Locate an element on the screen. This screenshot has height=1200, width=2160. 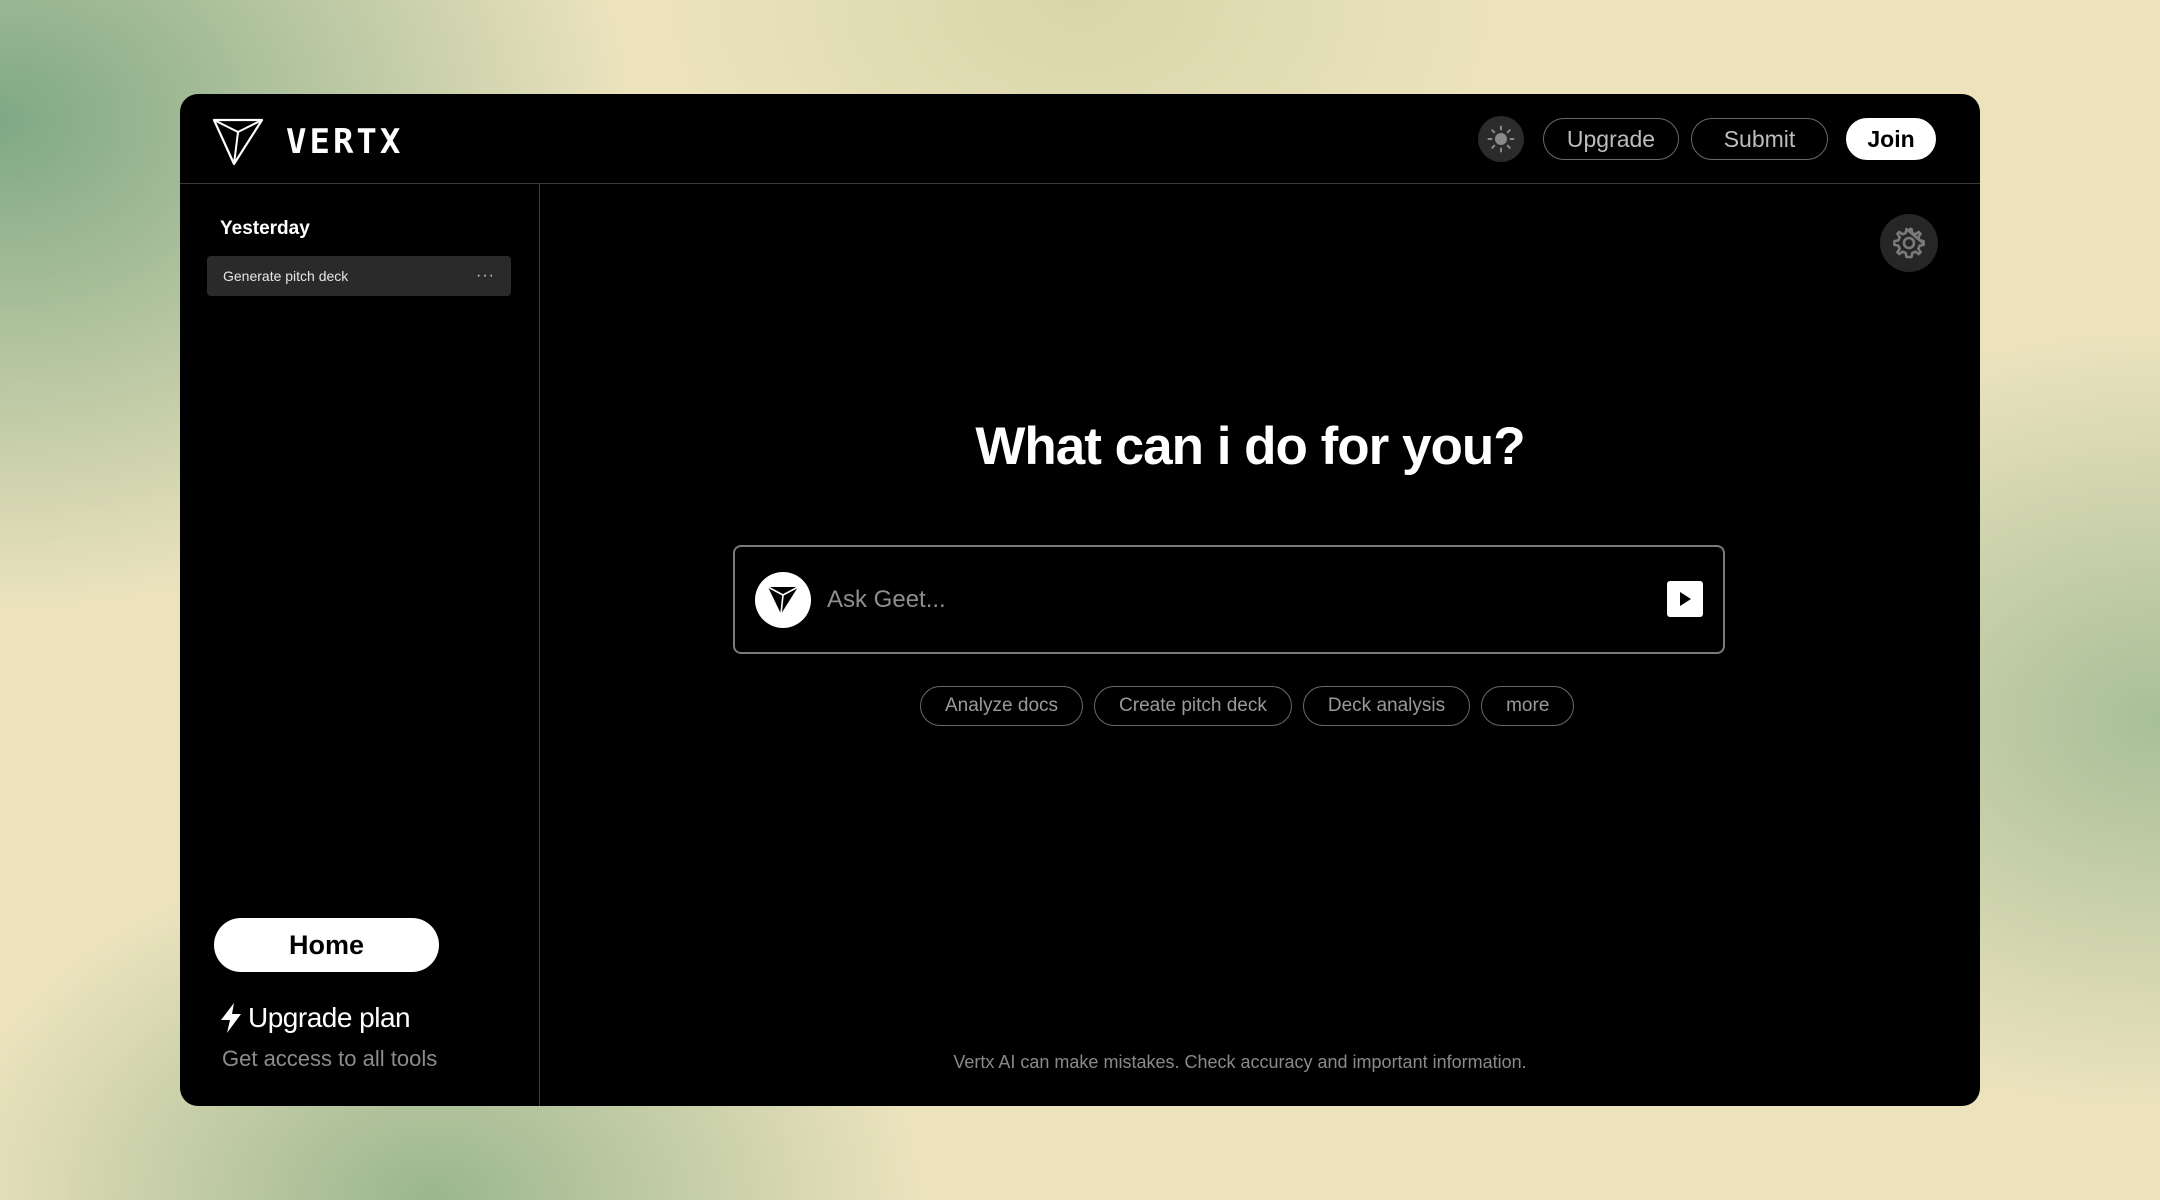
sun-icon is located at coordinates (1501, 139).